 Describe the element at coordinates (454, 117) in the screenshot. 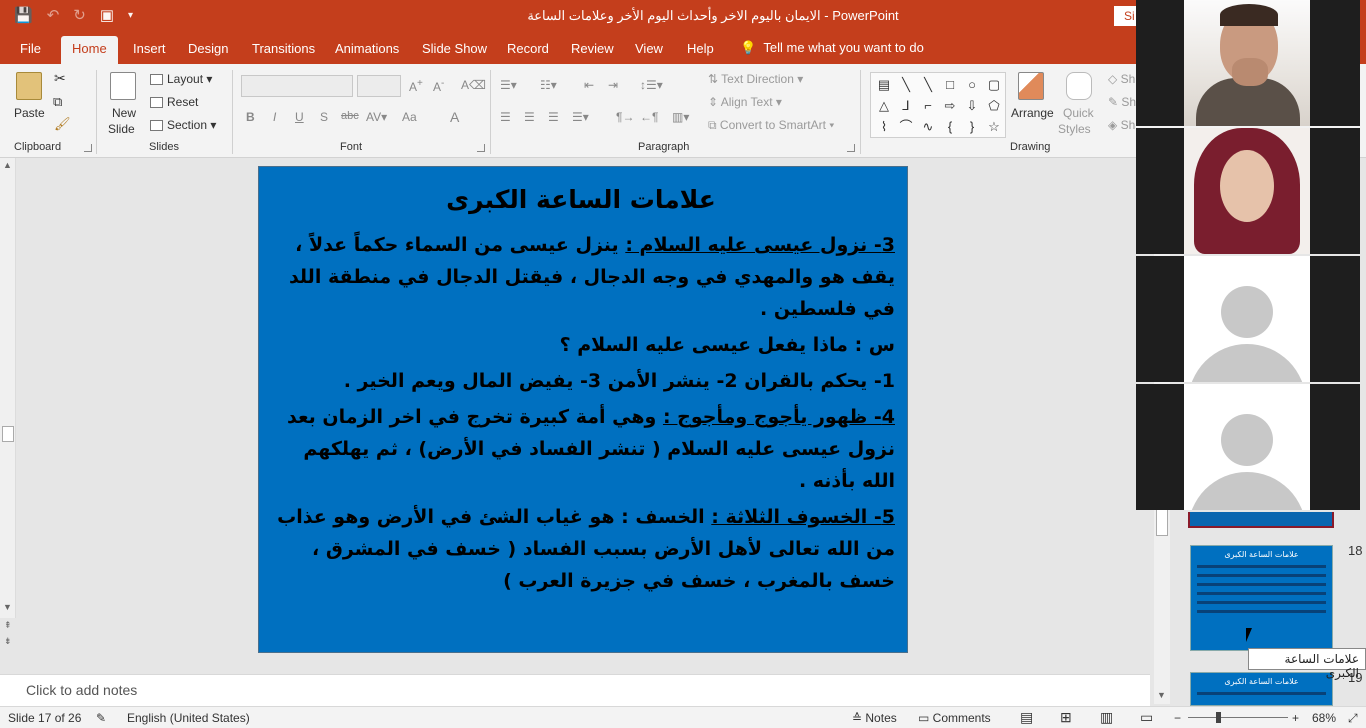

I see `font-color-button: A` at that location.